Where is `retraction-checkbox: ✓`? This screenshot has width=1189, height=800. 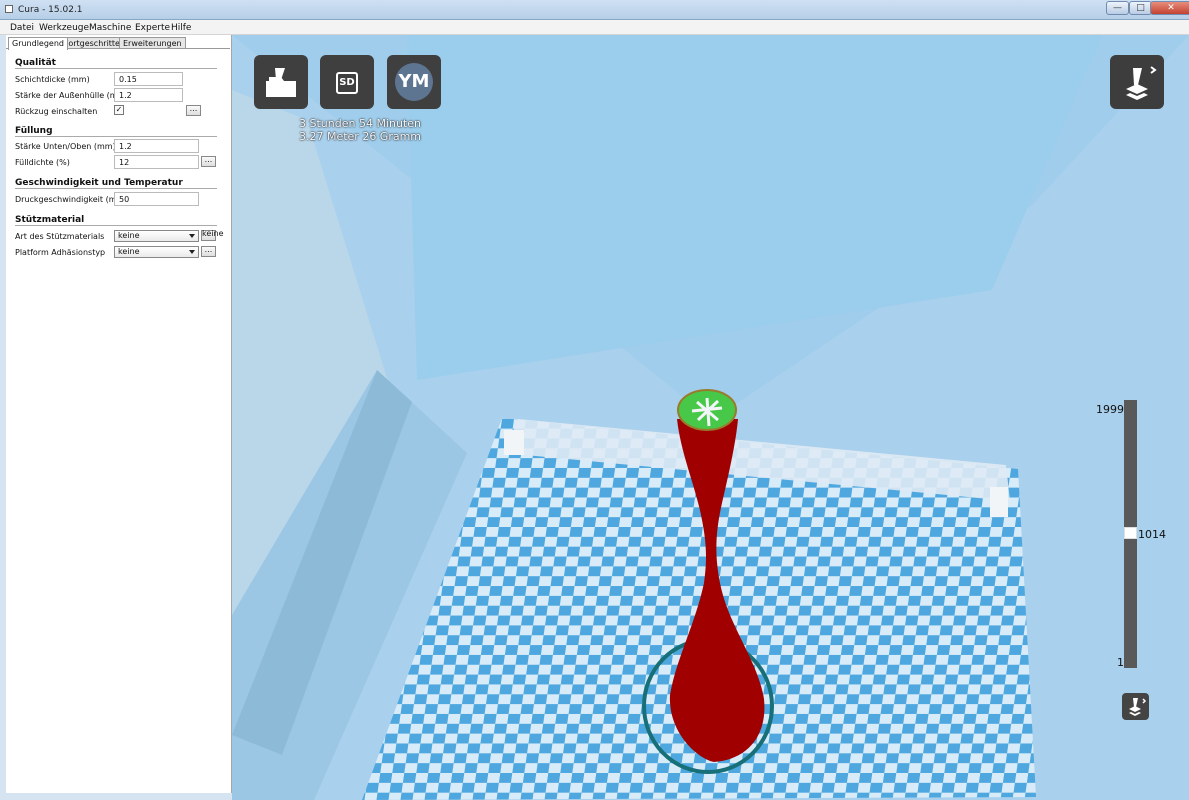
retraction-checkbox: ✓ is located at coordinates (119, 110).